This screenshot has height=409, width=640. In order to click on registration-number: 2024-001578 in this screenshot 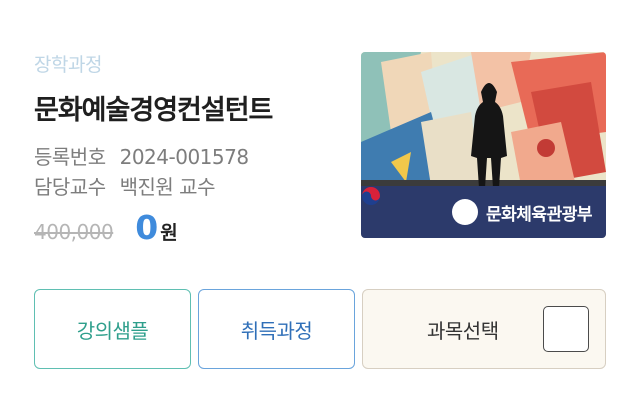, I will do `click(184, 157)`.